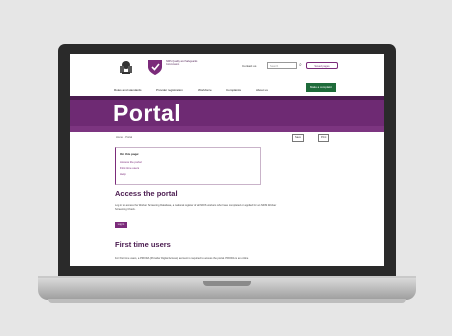  Describe the element at coordinates (124, 137) in the screenshot. I see `breadcrumb: Home · Portal` at that location.